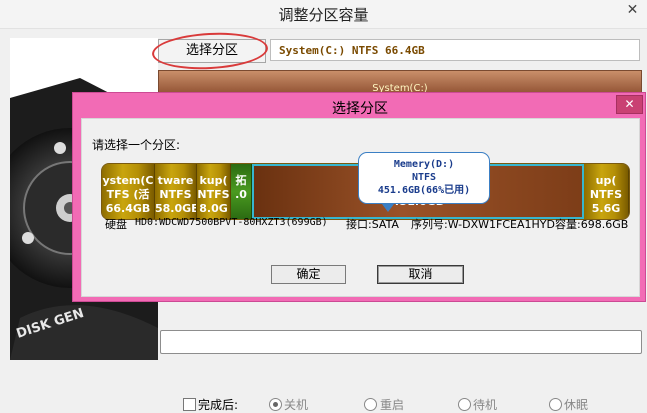  Describe the element at coordinates (213, 180) in the screenshot. I see `partition-segment-line: kup(` at that location.